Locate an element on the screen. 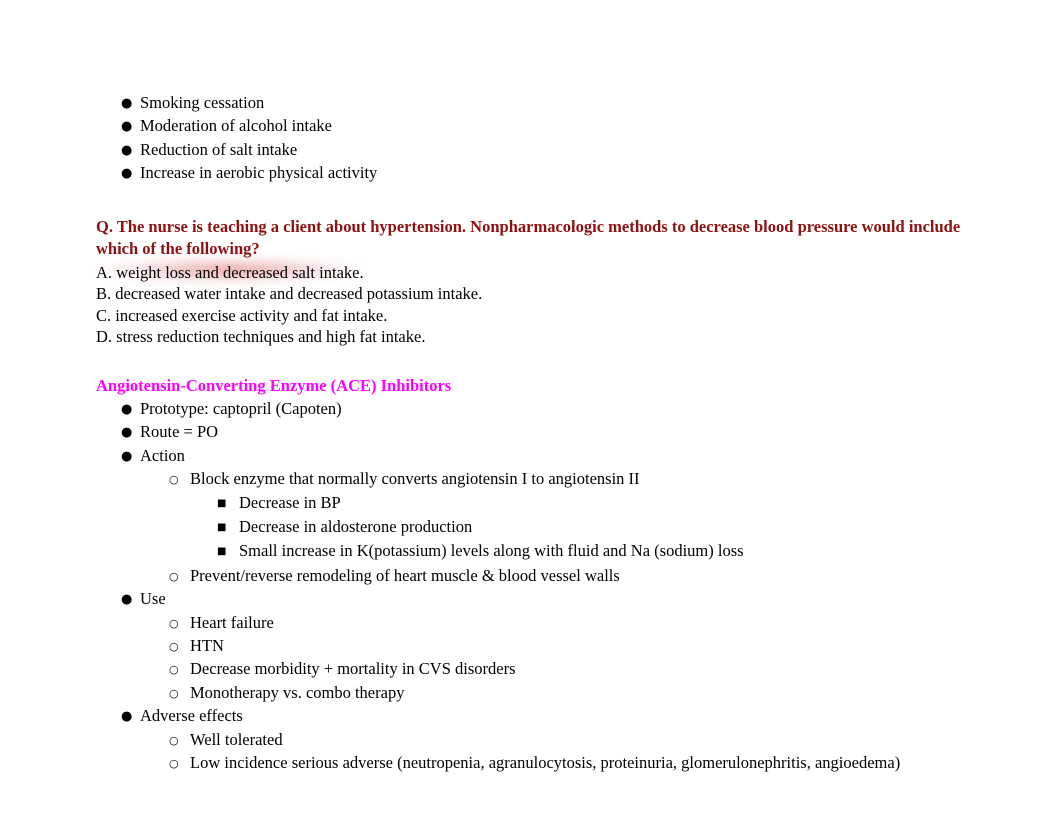  list-item: ● Moderation of alcohol intake is located at coordinates (546, 126).